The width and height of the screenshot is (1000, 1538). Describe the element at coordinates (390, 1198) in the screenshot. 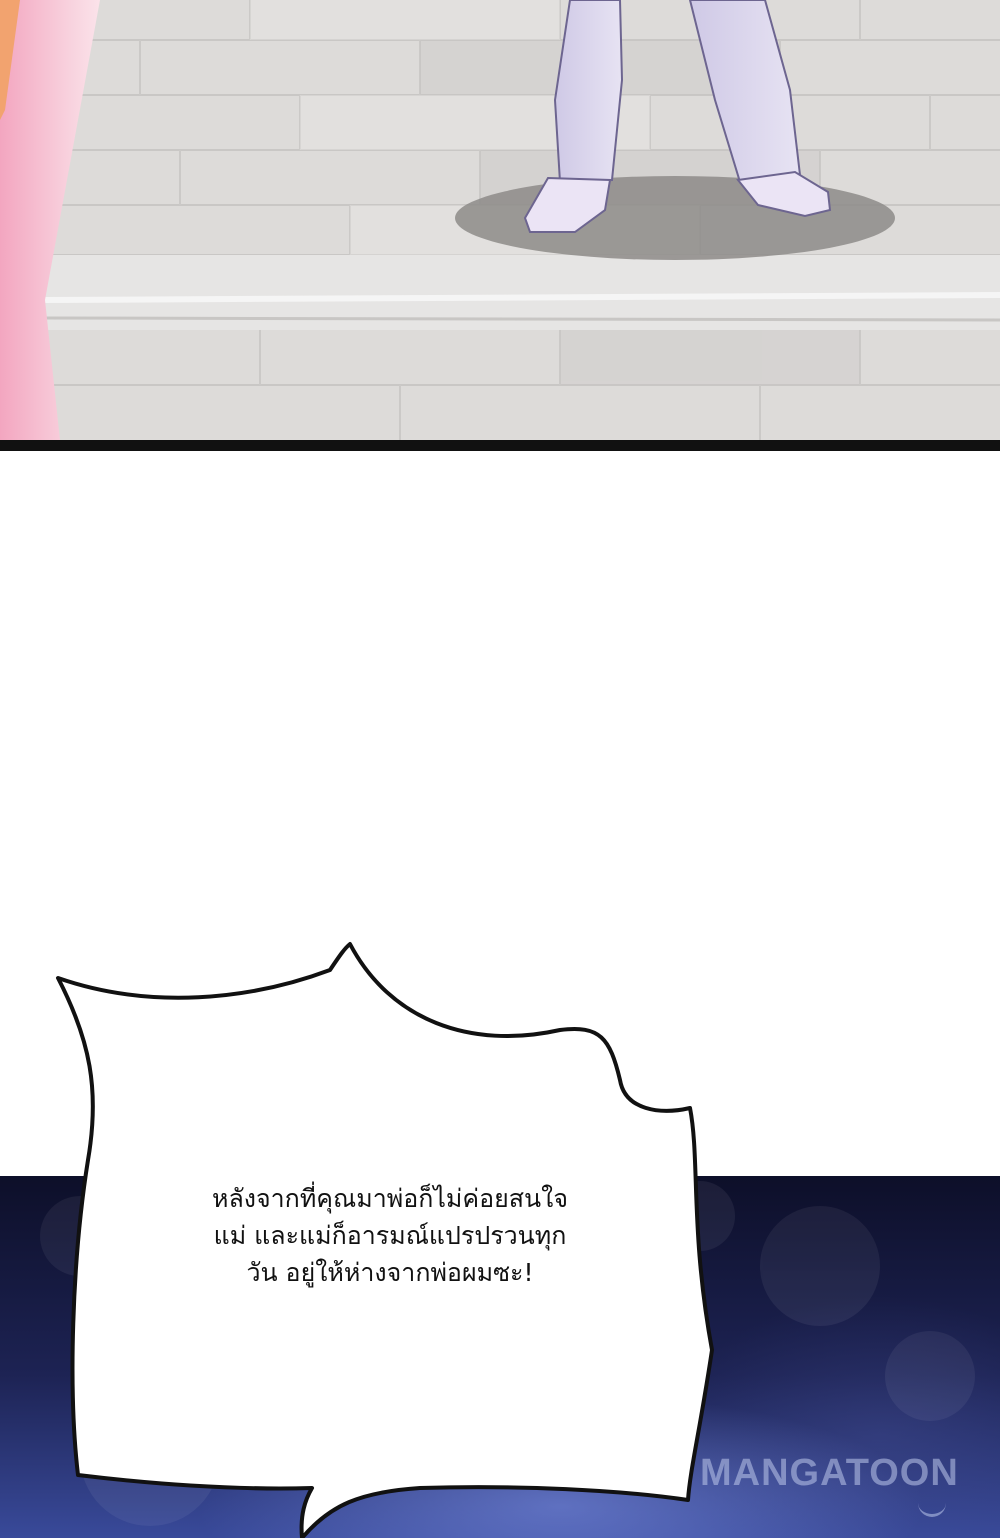

I see `speech-line-1: หลังจากที่คุณมาพ่อก็ไม่ค่อยสนใจ` at that location.